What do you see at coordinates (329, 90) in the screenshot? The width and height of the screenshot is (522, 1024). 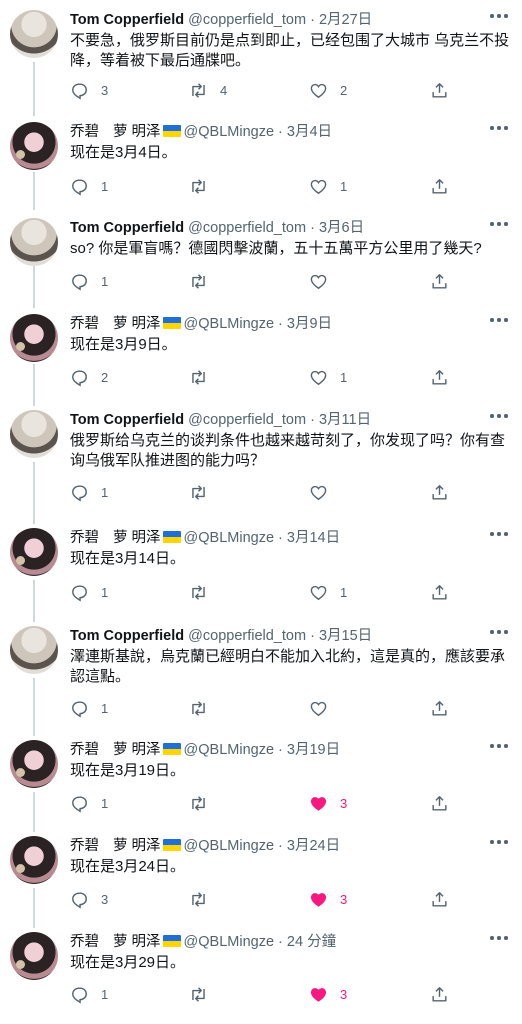 I see `like-button: 2` at bounding box center [329, 90].